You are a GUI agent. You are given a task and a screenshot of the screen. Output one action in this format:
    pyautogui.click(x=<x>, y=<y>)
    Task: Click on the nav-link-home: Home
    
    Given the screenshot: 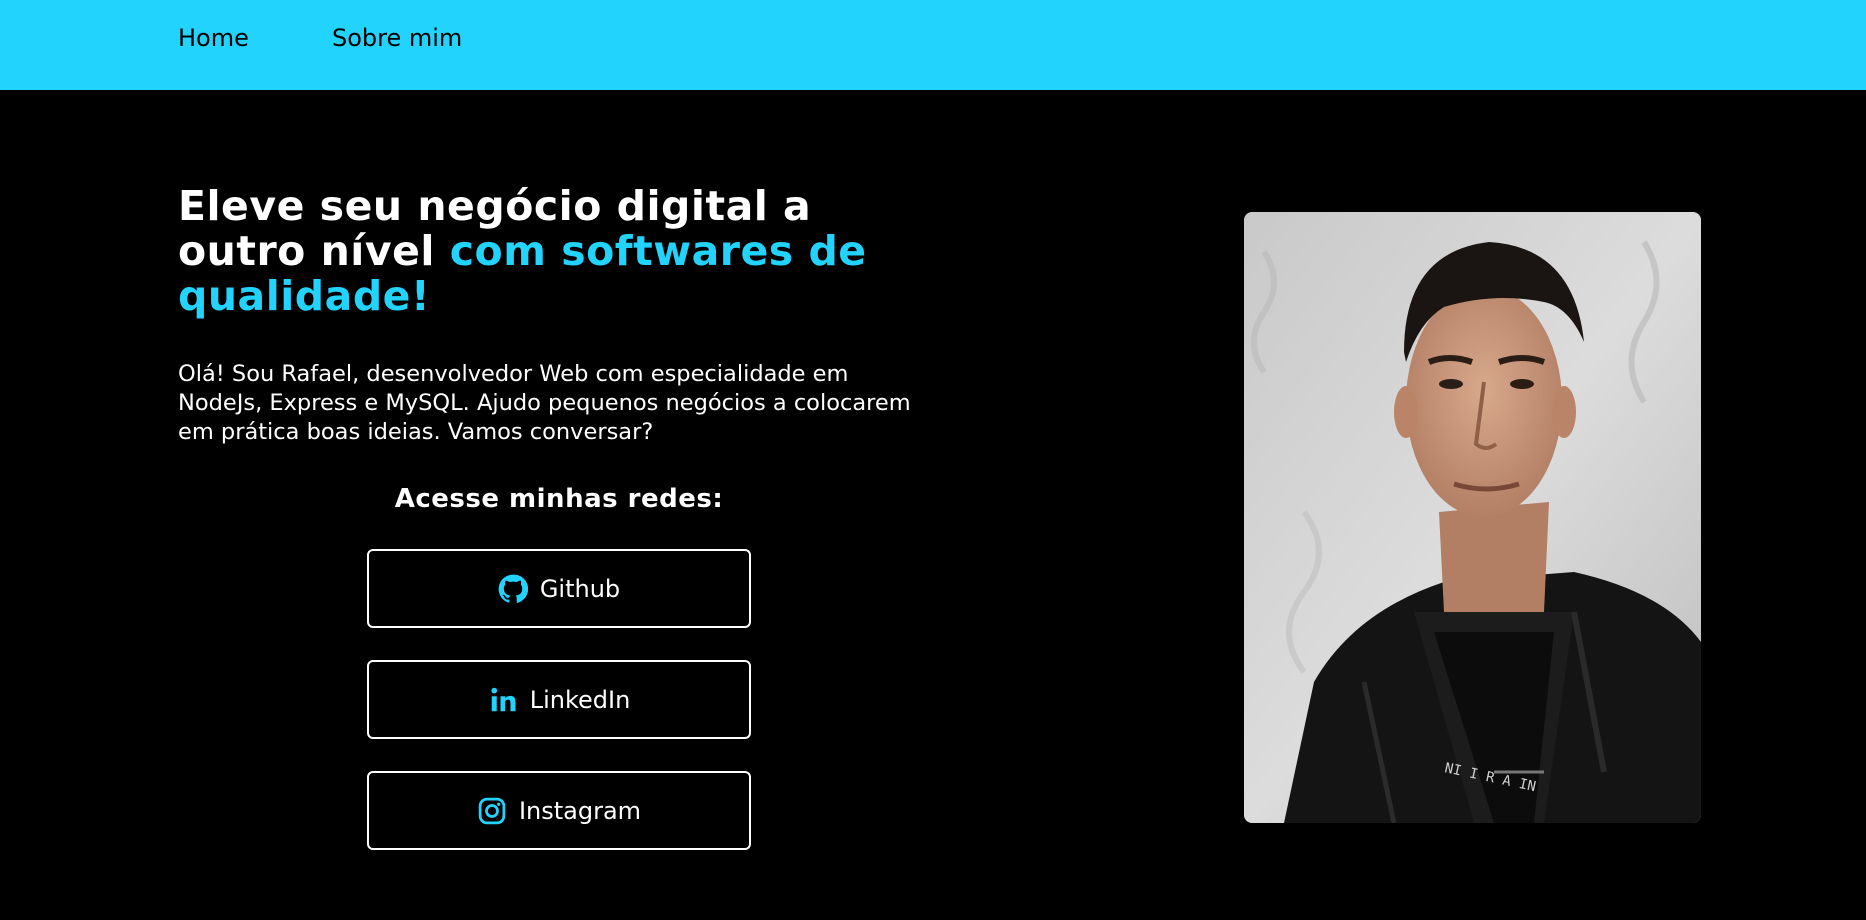 What is the action you would take?
    pyautogui.click(x=213, y=38)
    